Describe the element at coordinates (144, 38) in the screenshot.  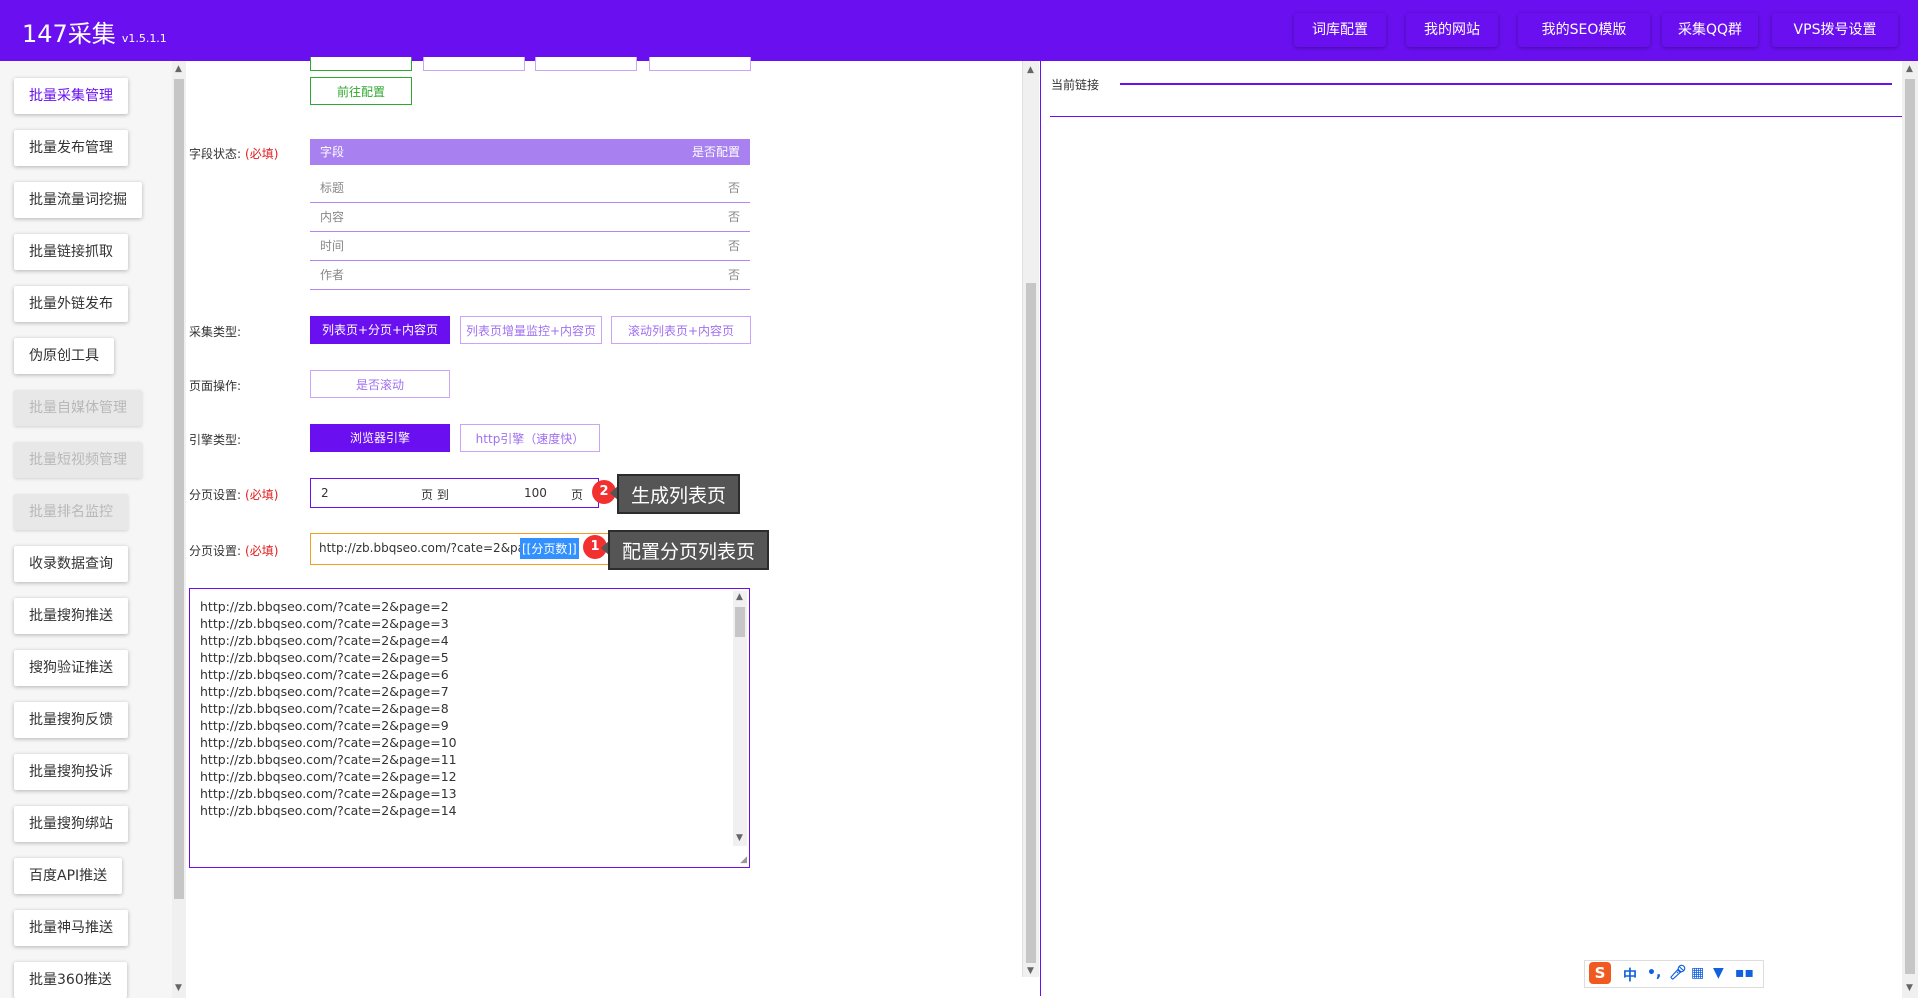
I see `version-label: v1.5.1.1` at that location.